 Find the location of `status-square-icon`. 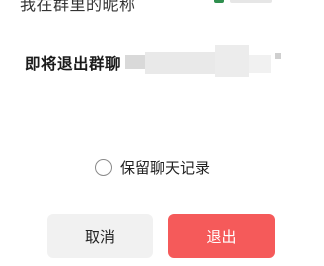

status-square-icon is located at coordinates (219, 1).